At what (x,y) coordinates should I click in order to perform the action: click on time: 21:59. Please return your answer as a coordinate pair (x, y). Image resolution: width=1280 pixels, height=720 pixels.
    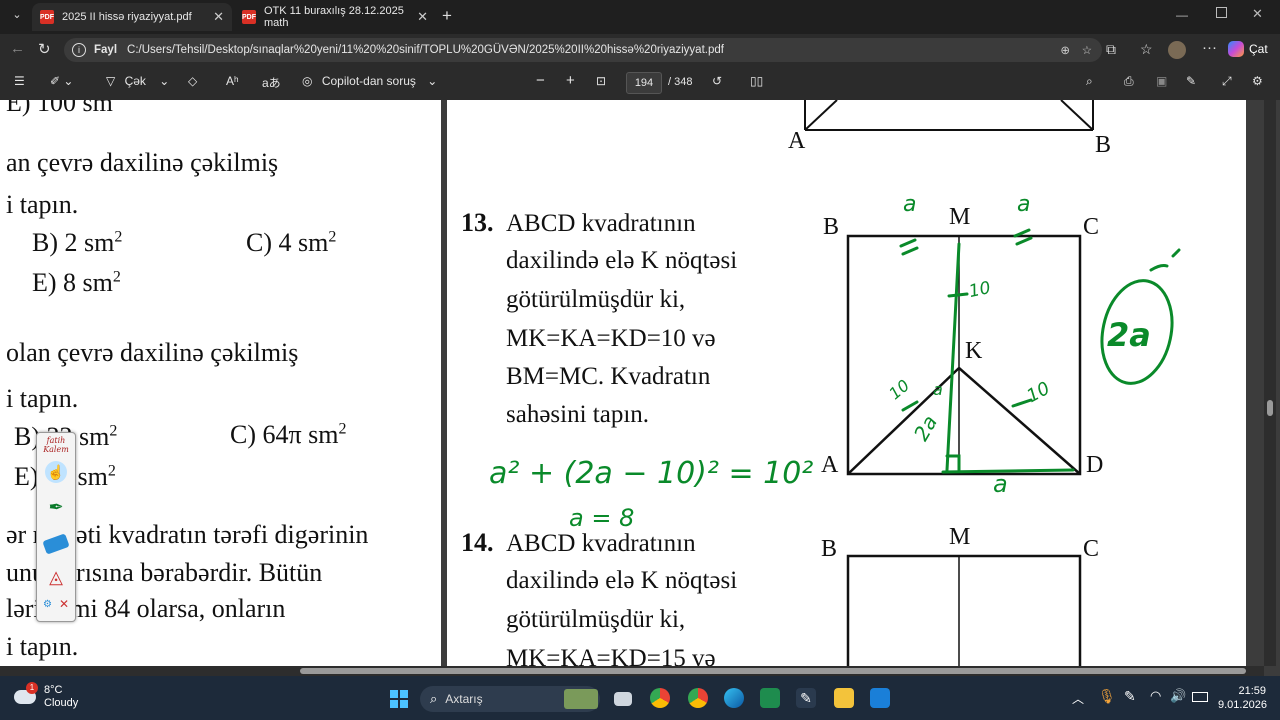
    Looking at the image, I should click on (1252, 691).